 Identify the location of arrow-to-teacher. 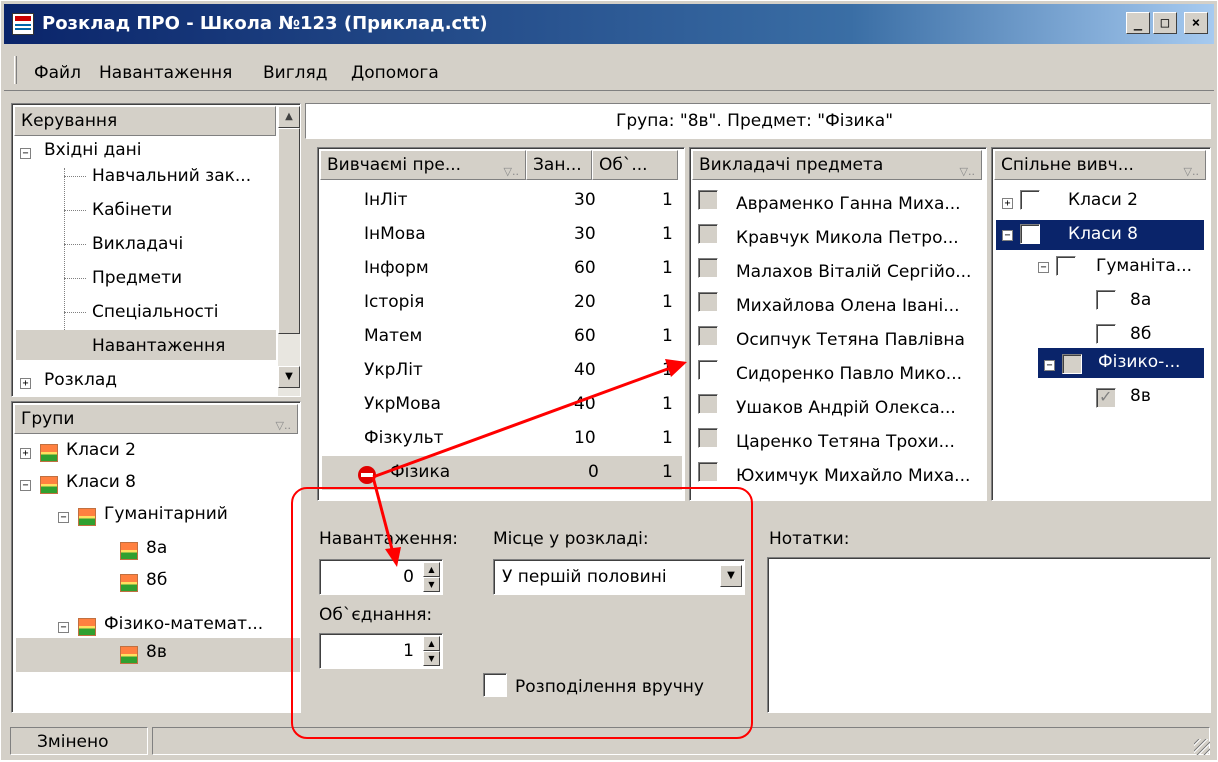
(523, 422).